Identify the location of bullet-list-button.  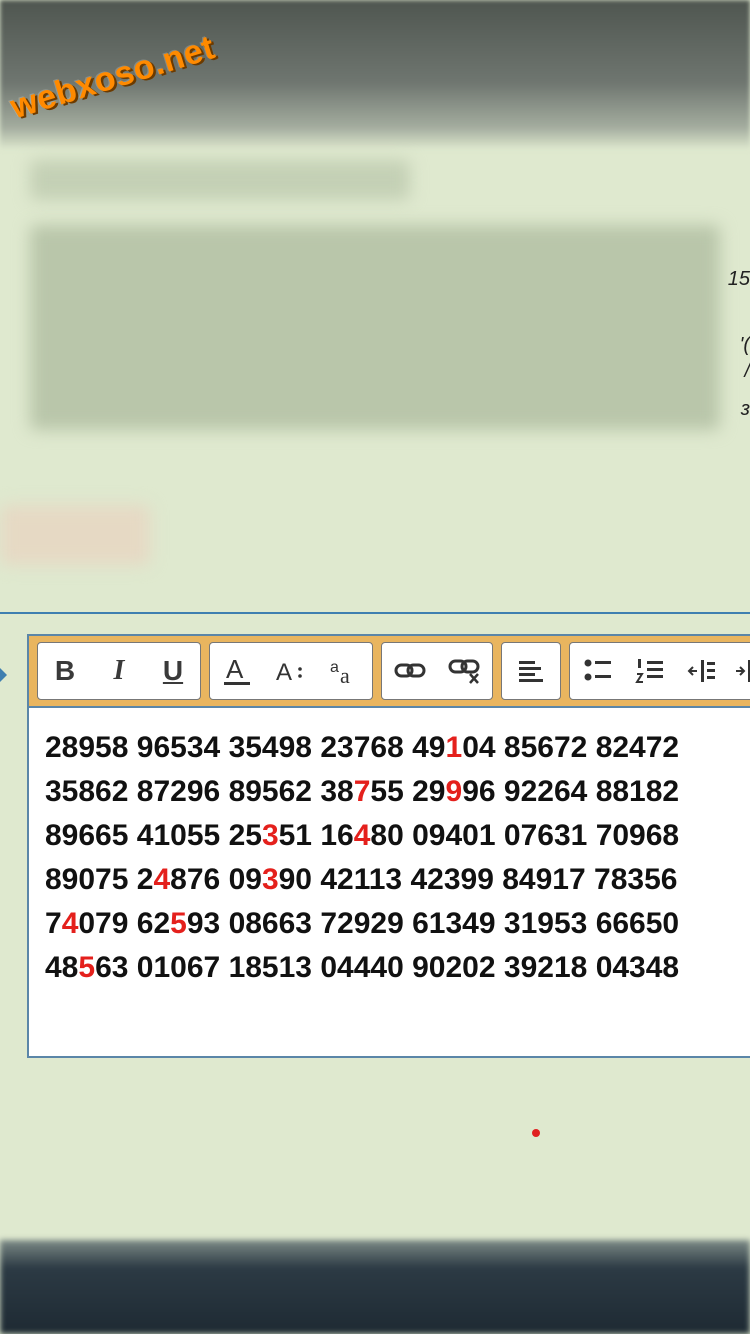
(598, 671).